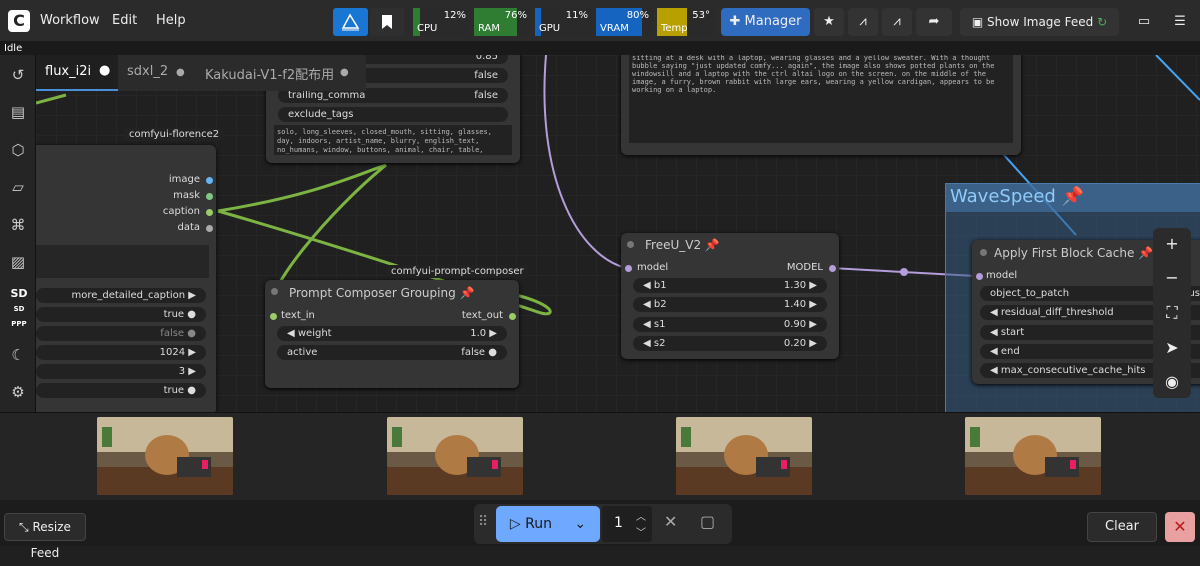  What do you see at coordinates (483, 522) in the screenshot?
I see `drag-handle-icon: ⠿` at bounding box center [483, 522].